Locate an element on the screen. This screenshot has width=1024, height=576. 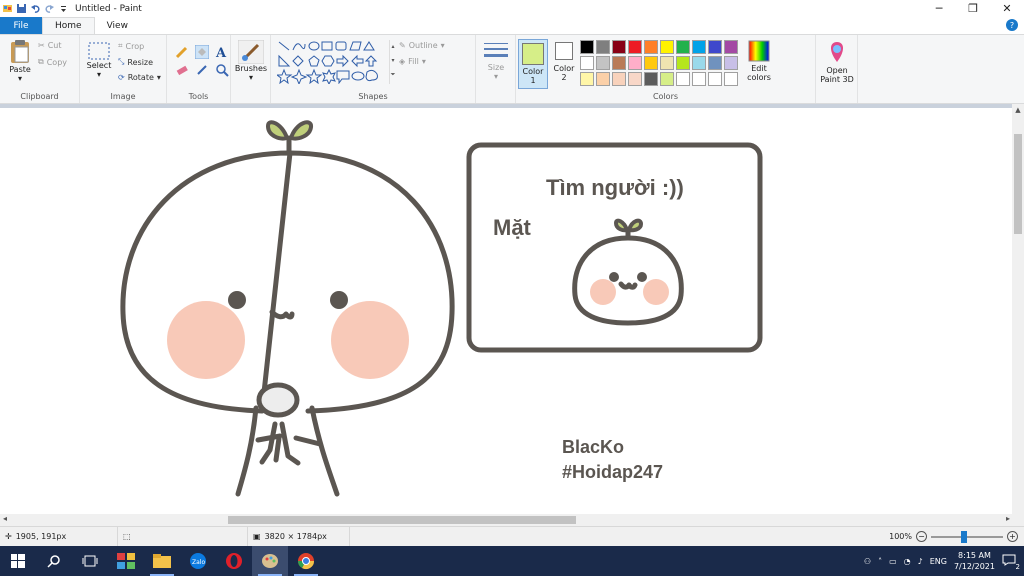
vertical-scroll-thumb is located at coordinates (1018, 184).